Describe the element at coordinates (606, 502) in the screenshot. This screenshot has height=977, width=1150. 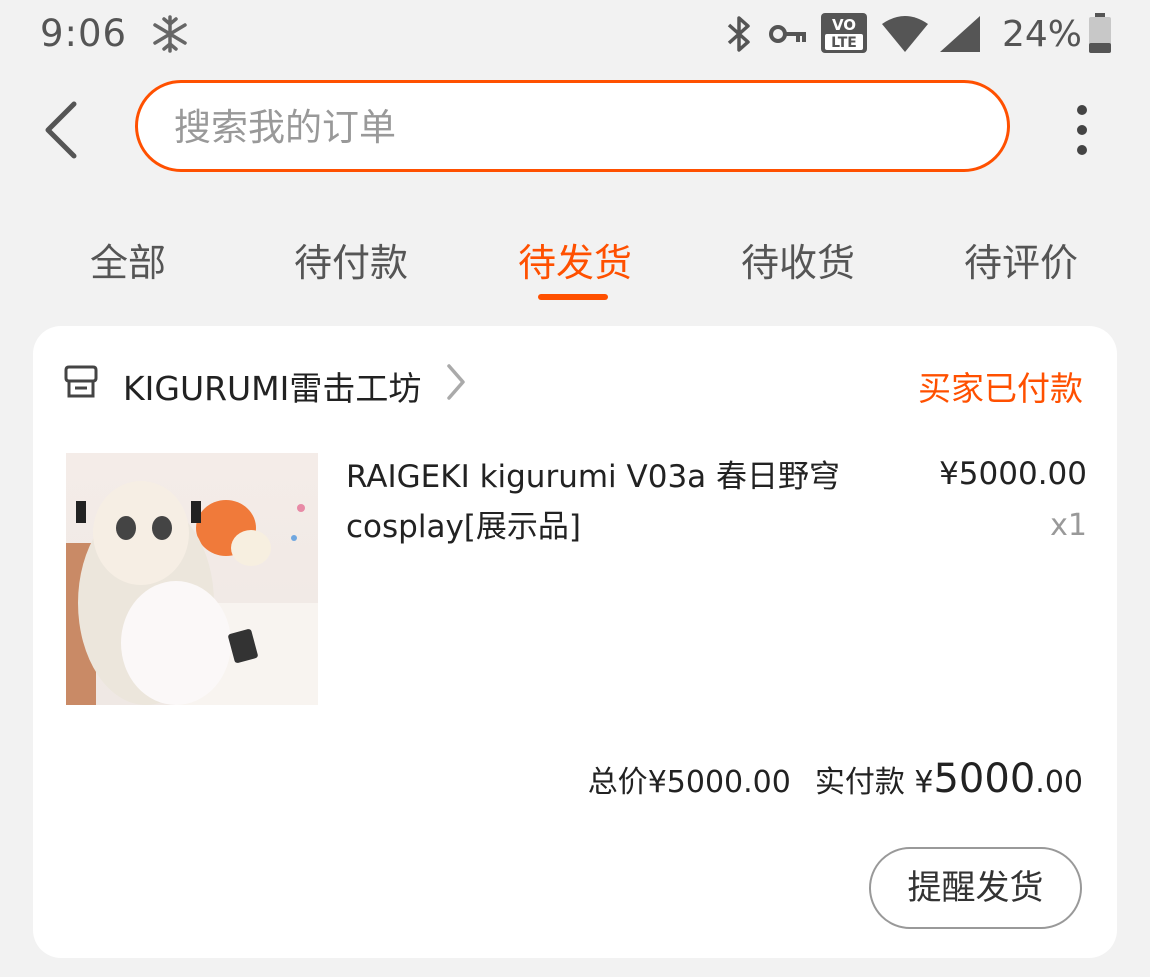
I see `product-title: RAIGEKI kigurumi V03a 春日野穹 cosplay[展示品]` at that location.